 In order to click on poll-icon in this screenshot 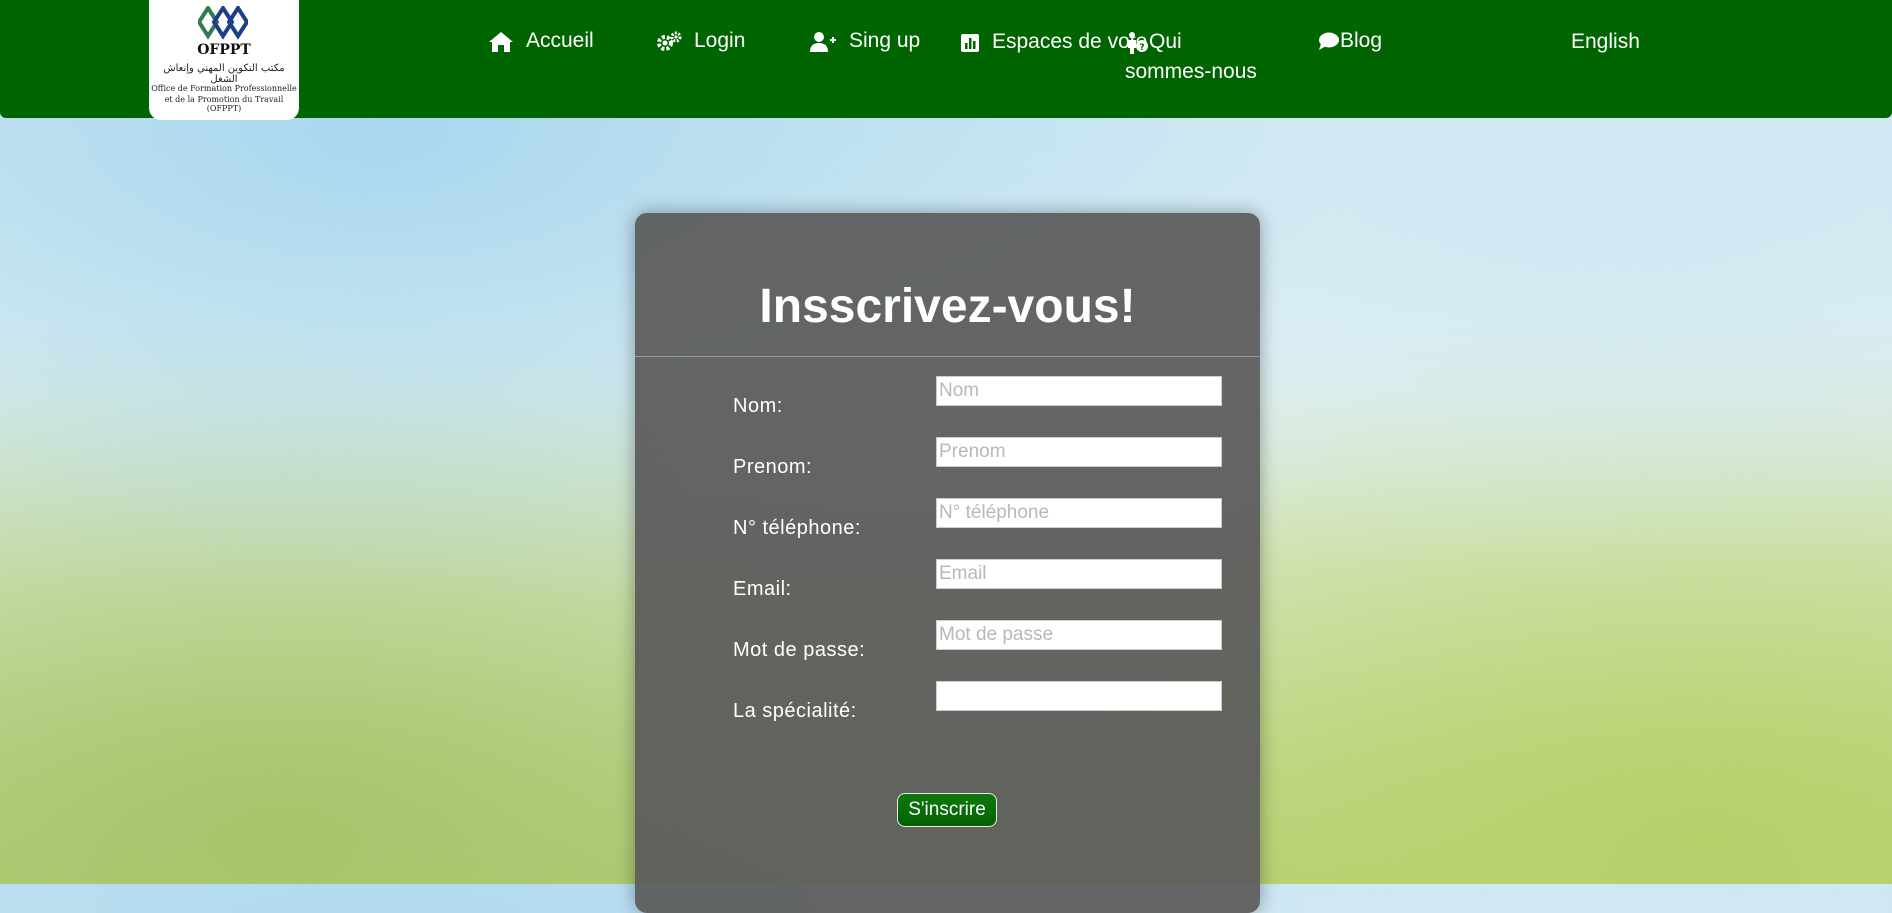, I will do `click(970, 43)`.